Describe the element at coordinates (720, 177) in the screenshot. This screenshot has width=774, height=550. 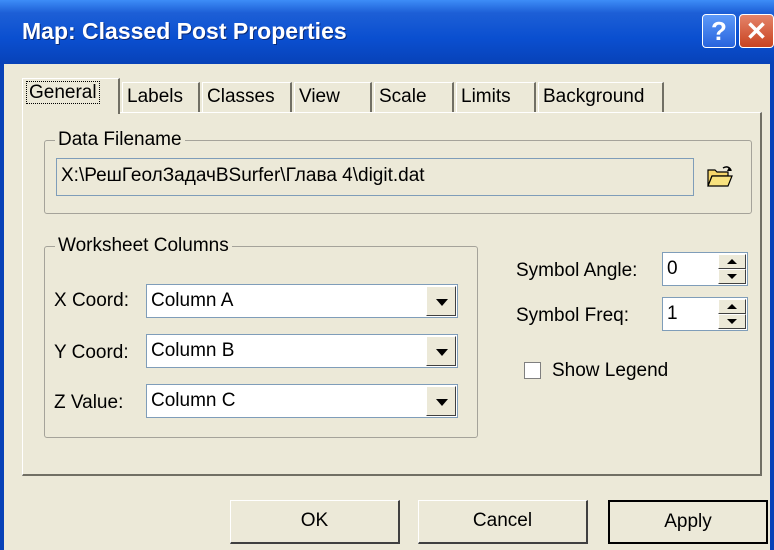
I see `open-folder-icon` at that location.